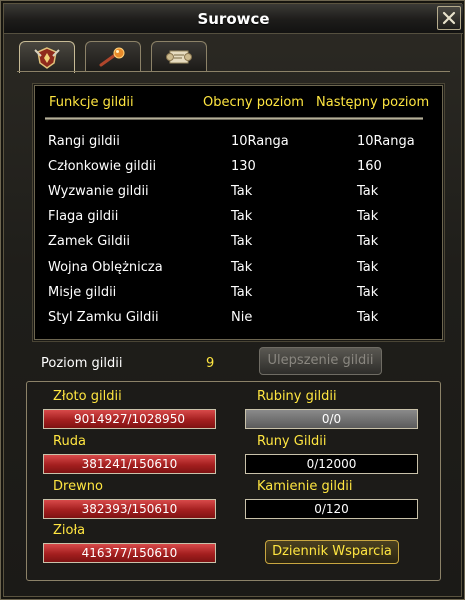  Describe the element at coordinates (292, 441) in the screenshot. I see `runes-label: Runy Gildii` at that location.